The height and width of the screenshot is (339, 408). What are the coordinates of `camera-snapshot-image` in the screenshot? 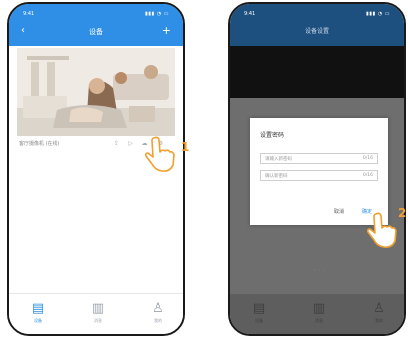 It's located at (96, 92).